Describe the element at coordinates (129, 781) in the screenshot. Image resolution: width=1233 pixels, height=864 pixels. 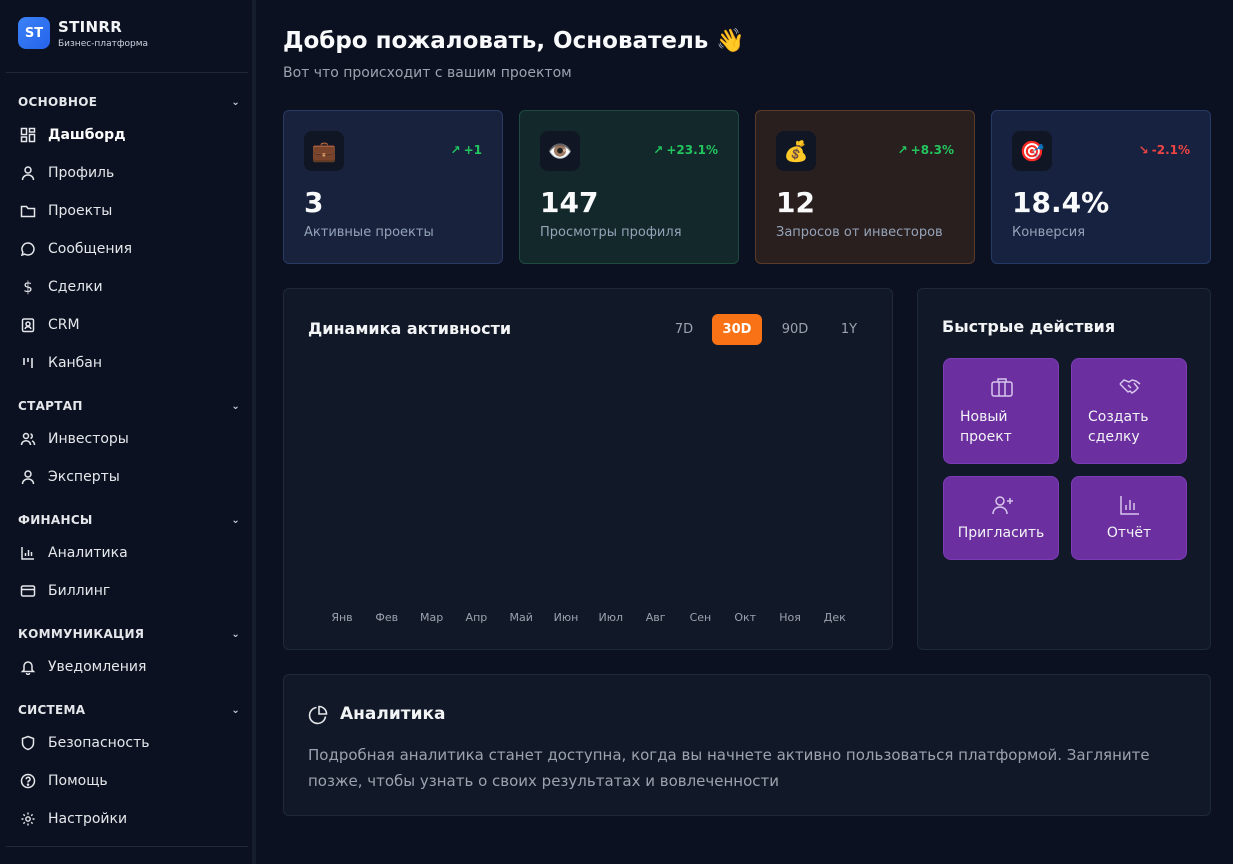
I see `sidebar-item-help: Помощь` at that location.